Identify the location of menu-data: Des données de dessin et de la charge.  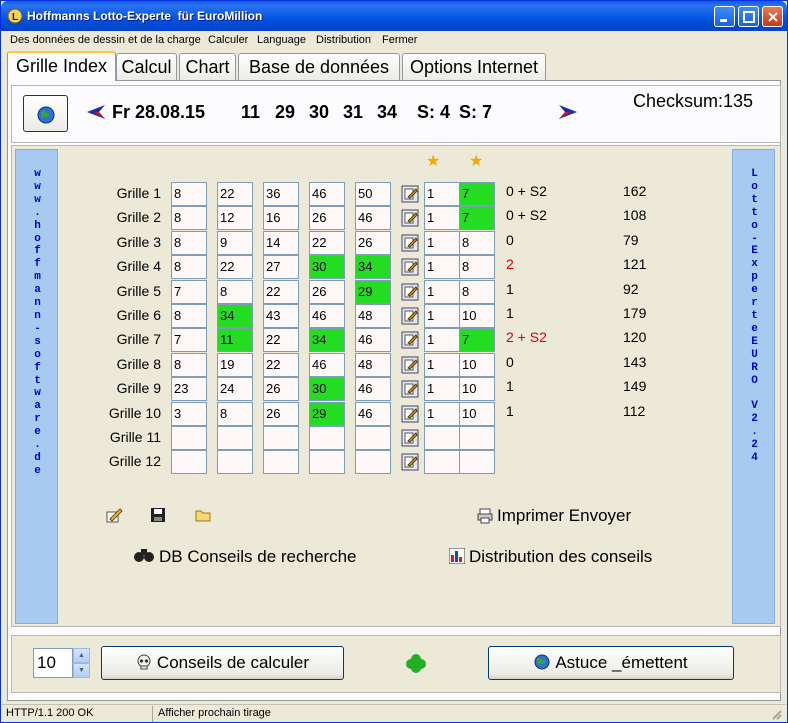
(105, 40).